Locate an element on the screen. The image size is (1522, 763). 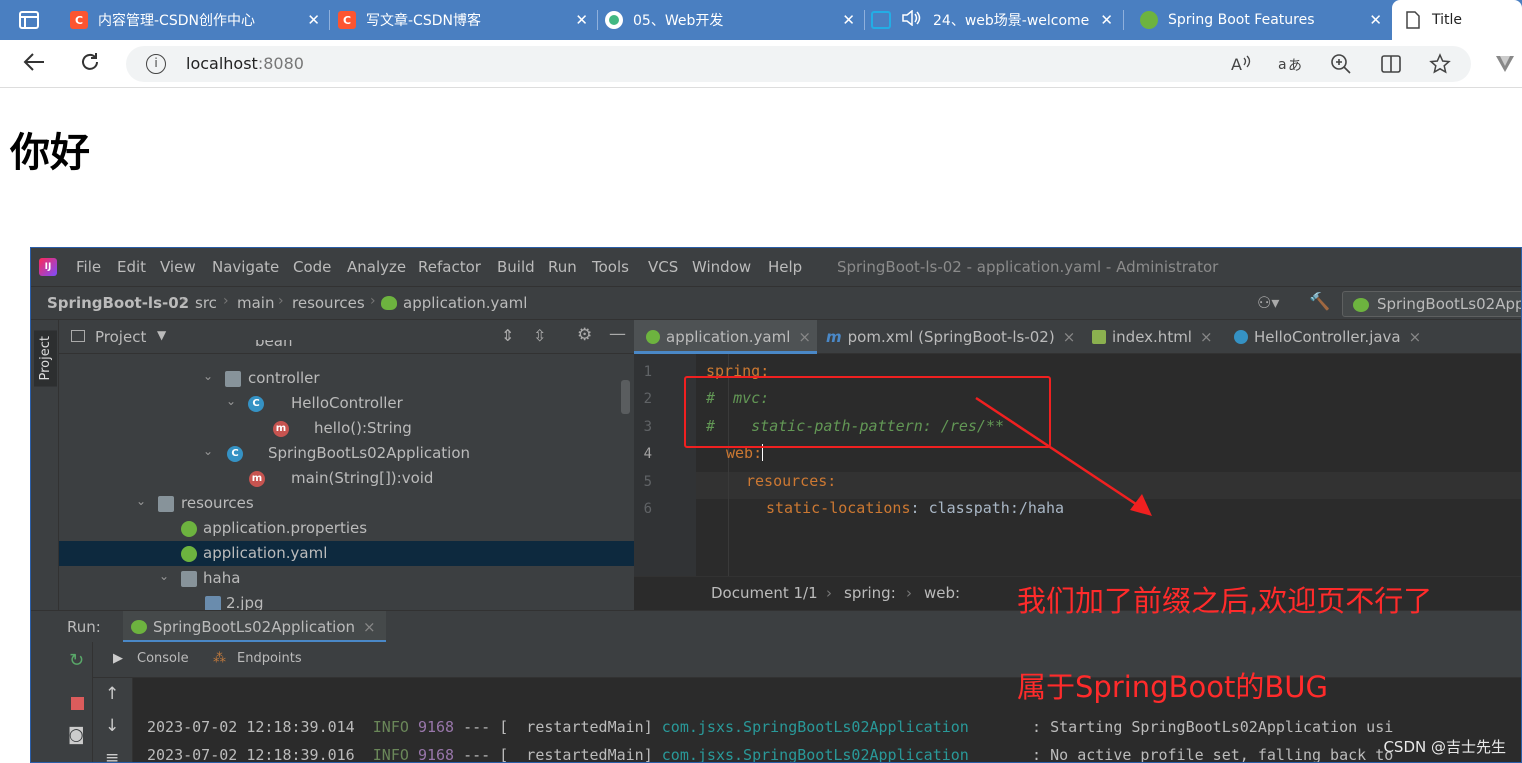
annotation-arrow is located at coordinates (1063, 456).